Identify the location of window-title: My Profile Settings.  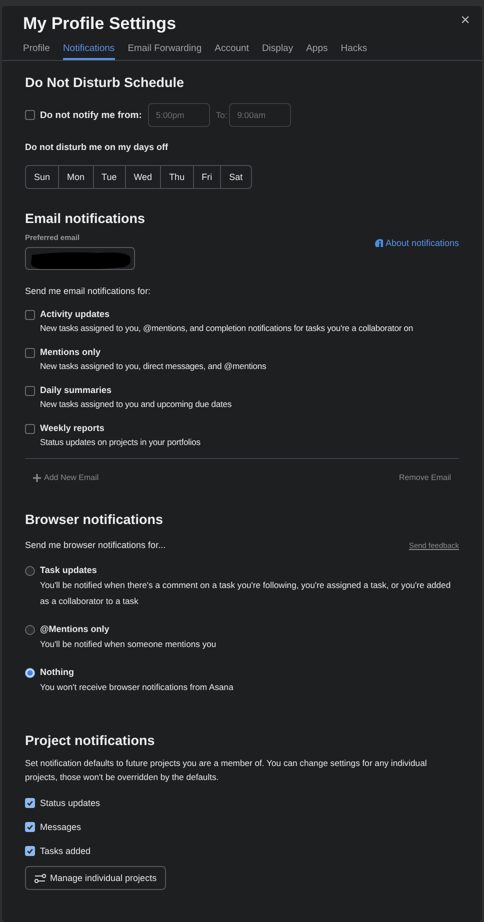
(99, 24).